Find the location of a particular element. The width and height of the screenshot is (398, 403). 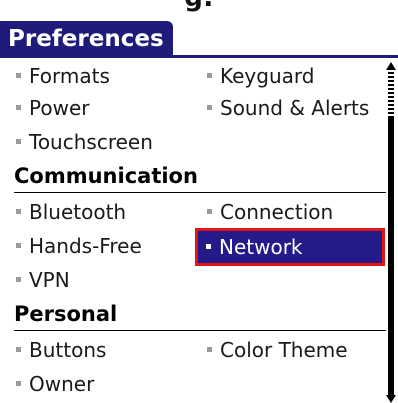

pref-item-label: Bluetooth is located at coordinates (78, 212).